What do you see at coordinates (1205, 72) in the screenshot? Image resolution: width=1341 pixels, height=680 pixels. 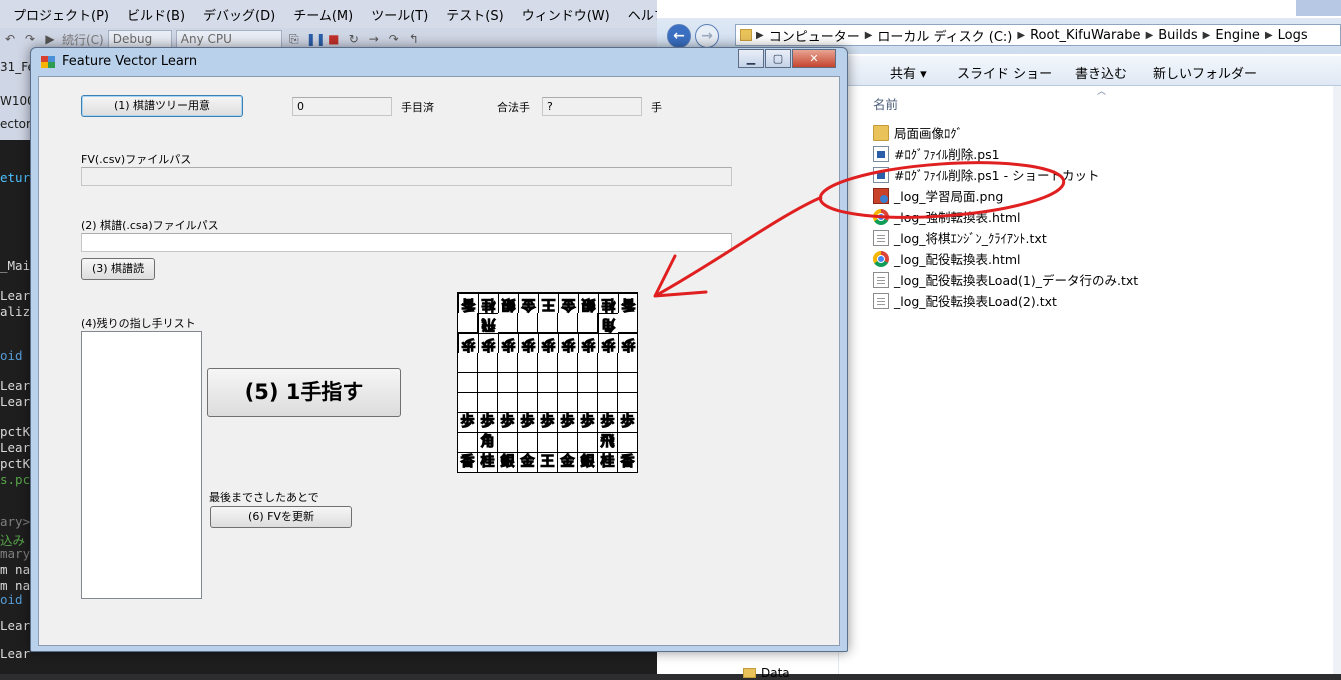 I see `new-folder-button: 新しいフォルダー` at bounding box center [1205, 72].